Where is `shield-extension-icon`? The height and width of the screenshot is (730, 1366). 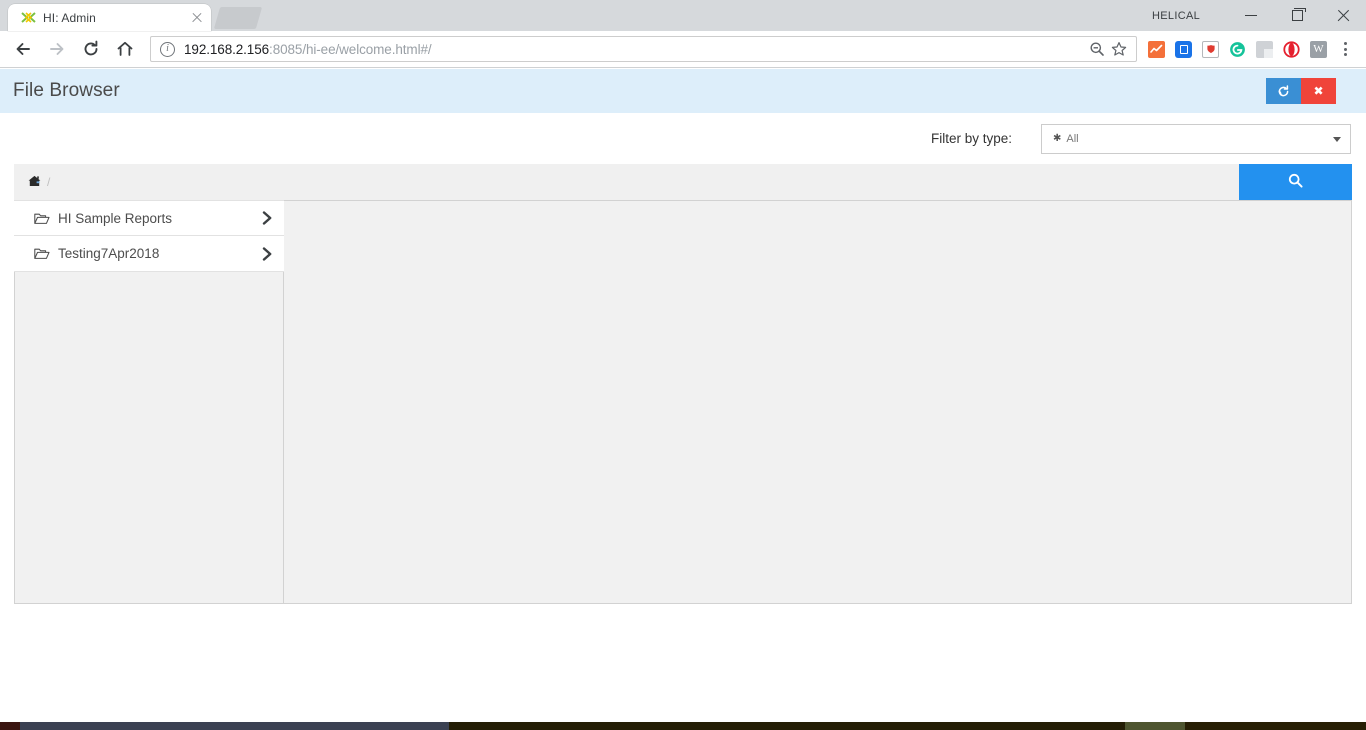 shield-extension-icon is located at coordinates (1210, 49).